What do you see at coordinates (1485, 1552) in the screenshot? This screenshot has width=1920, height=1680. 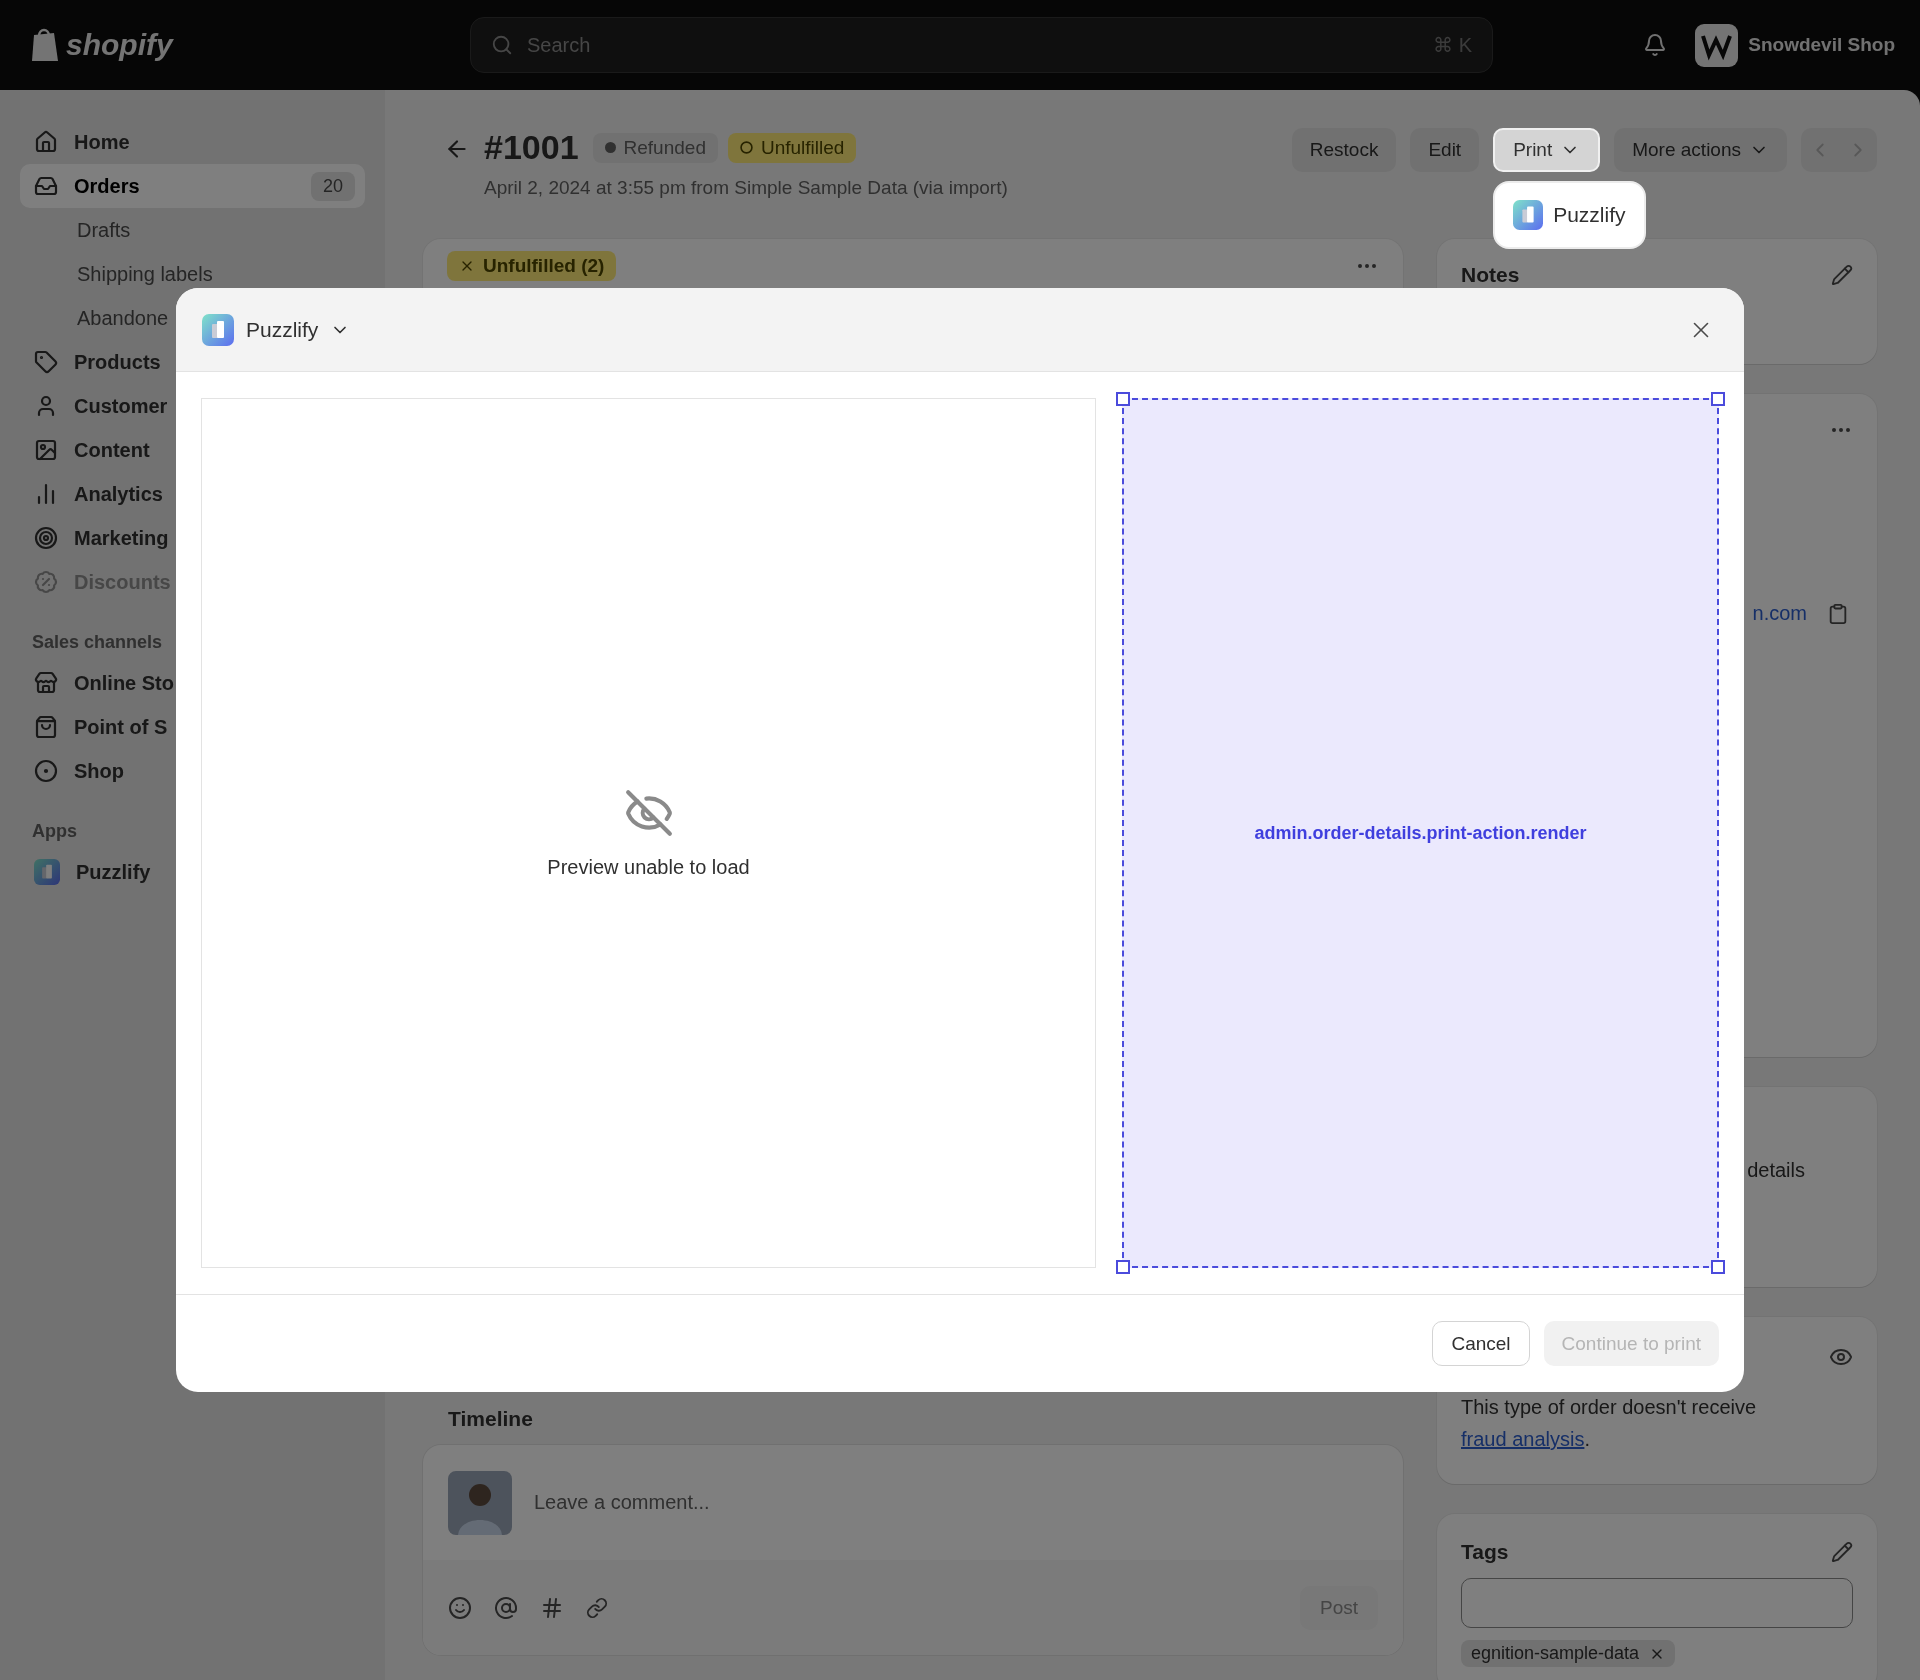 I see `card-title: Tags` at bounding box center [1485, 1552].